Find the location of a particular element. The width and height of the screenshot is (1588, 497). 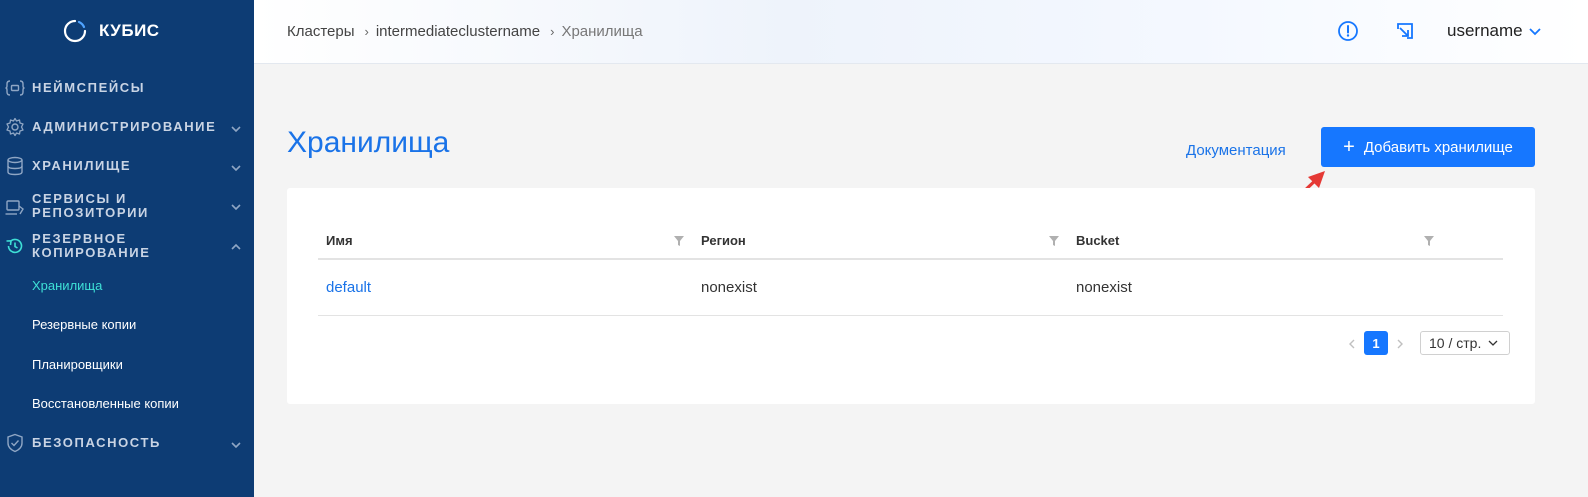

alert-icon is located at coordinates (1348, 31).